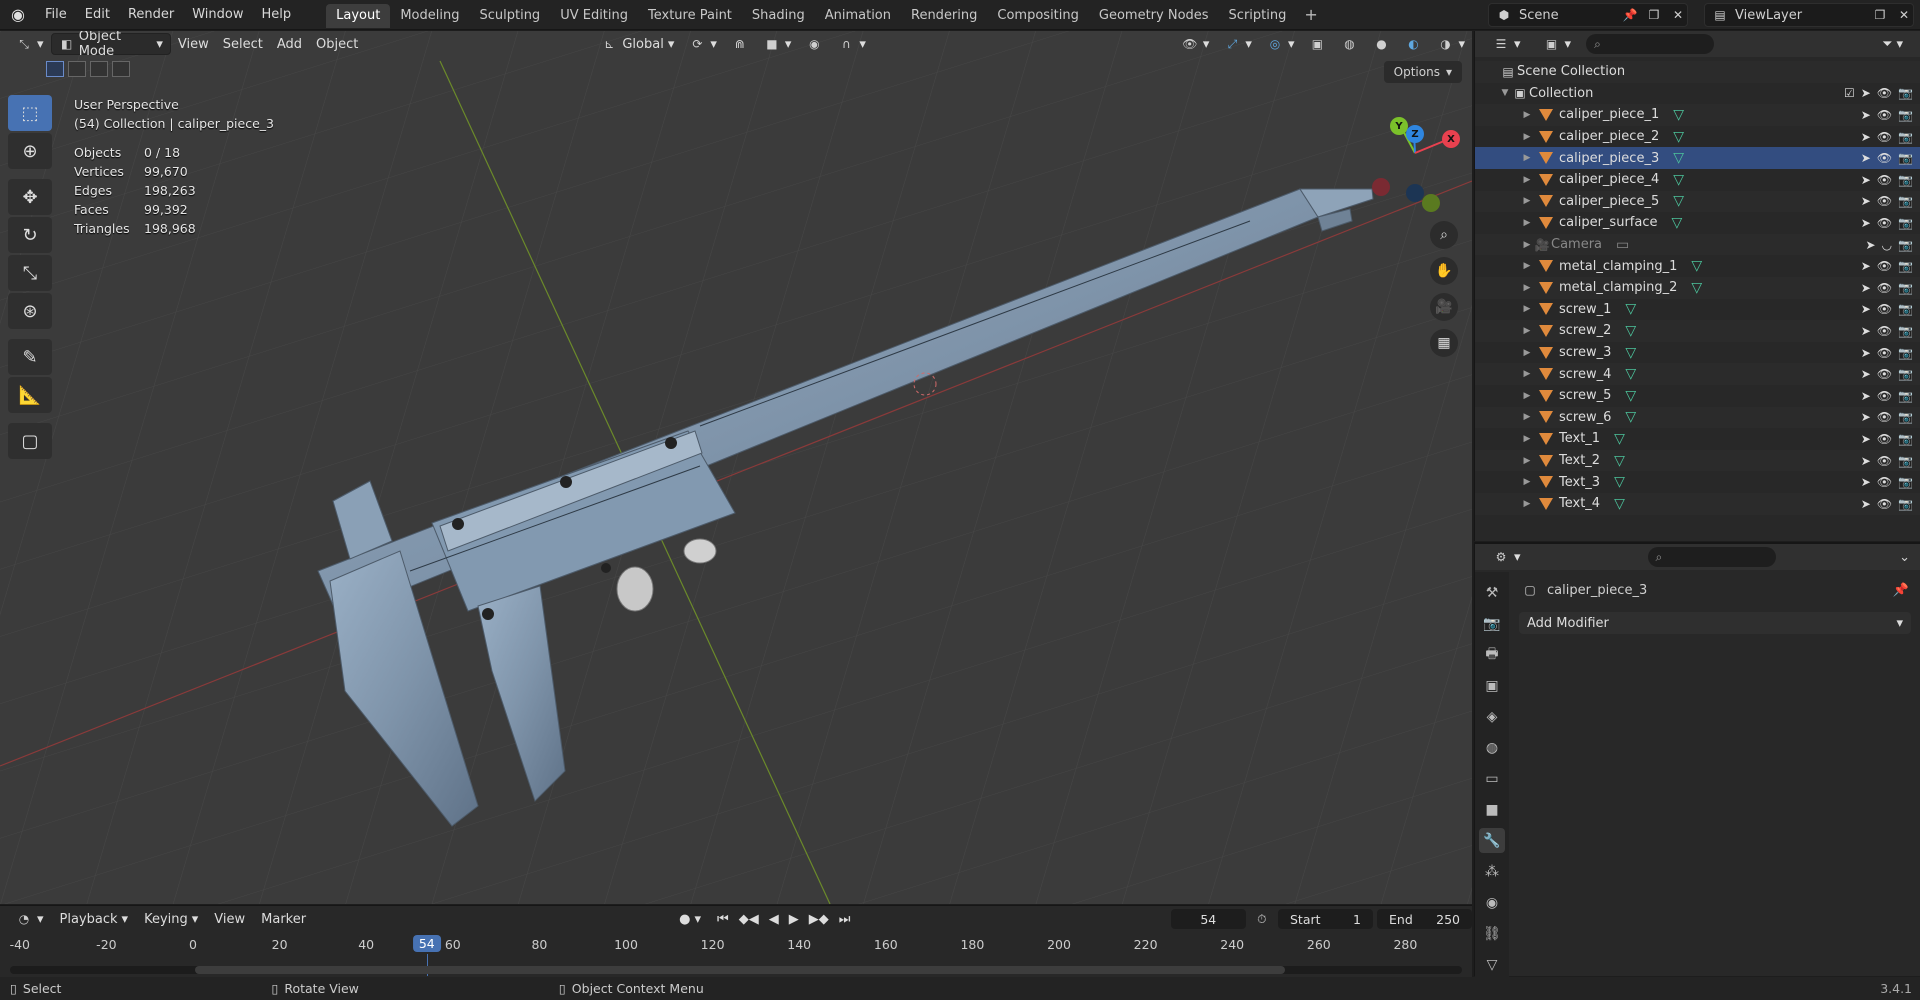 The image size is (1920, 1000). Describe the element at coordinates (1325, 919) in the screenshot. I see `start-frame-field: Start 1` at that location.